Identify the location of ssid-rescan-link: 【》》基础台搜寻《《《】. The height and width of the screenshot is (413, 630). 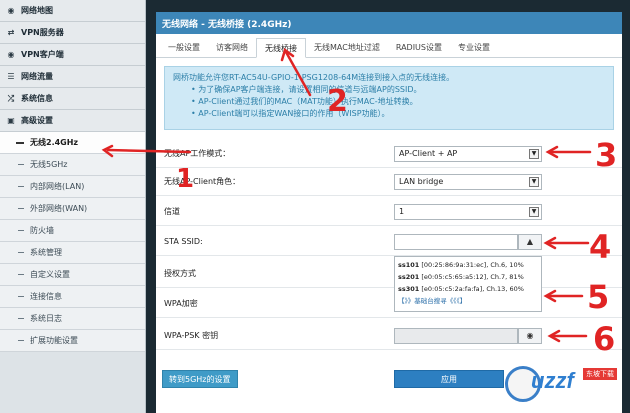
(468, 301).